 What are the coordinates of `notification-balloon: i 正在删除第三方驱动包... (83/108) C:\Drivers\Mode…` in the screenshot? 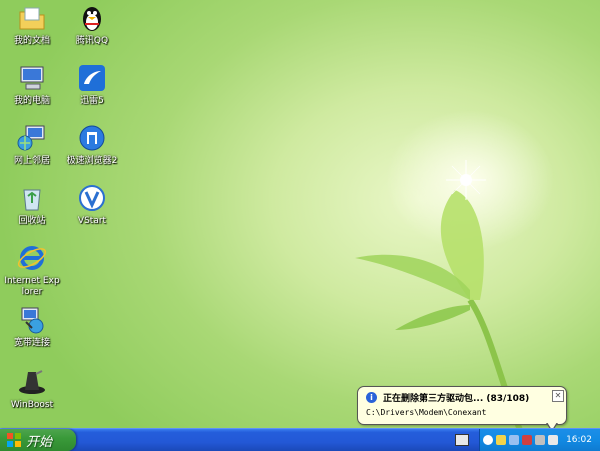 It's located at (462, 409).